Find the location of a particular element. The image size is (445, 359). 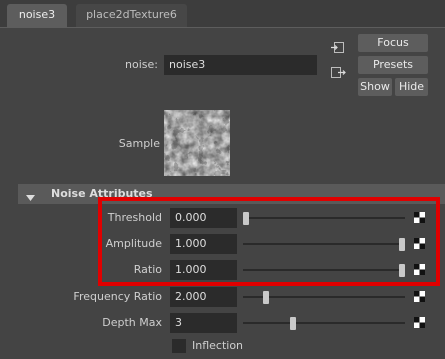

frequency-ratio-slider-handle is located at coordinates (266, 297).